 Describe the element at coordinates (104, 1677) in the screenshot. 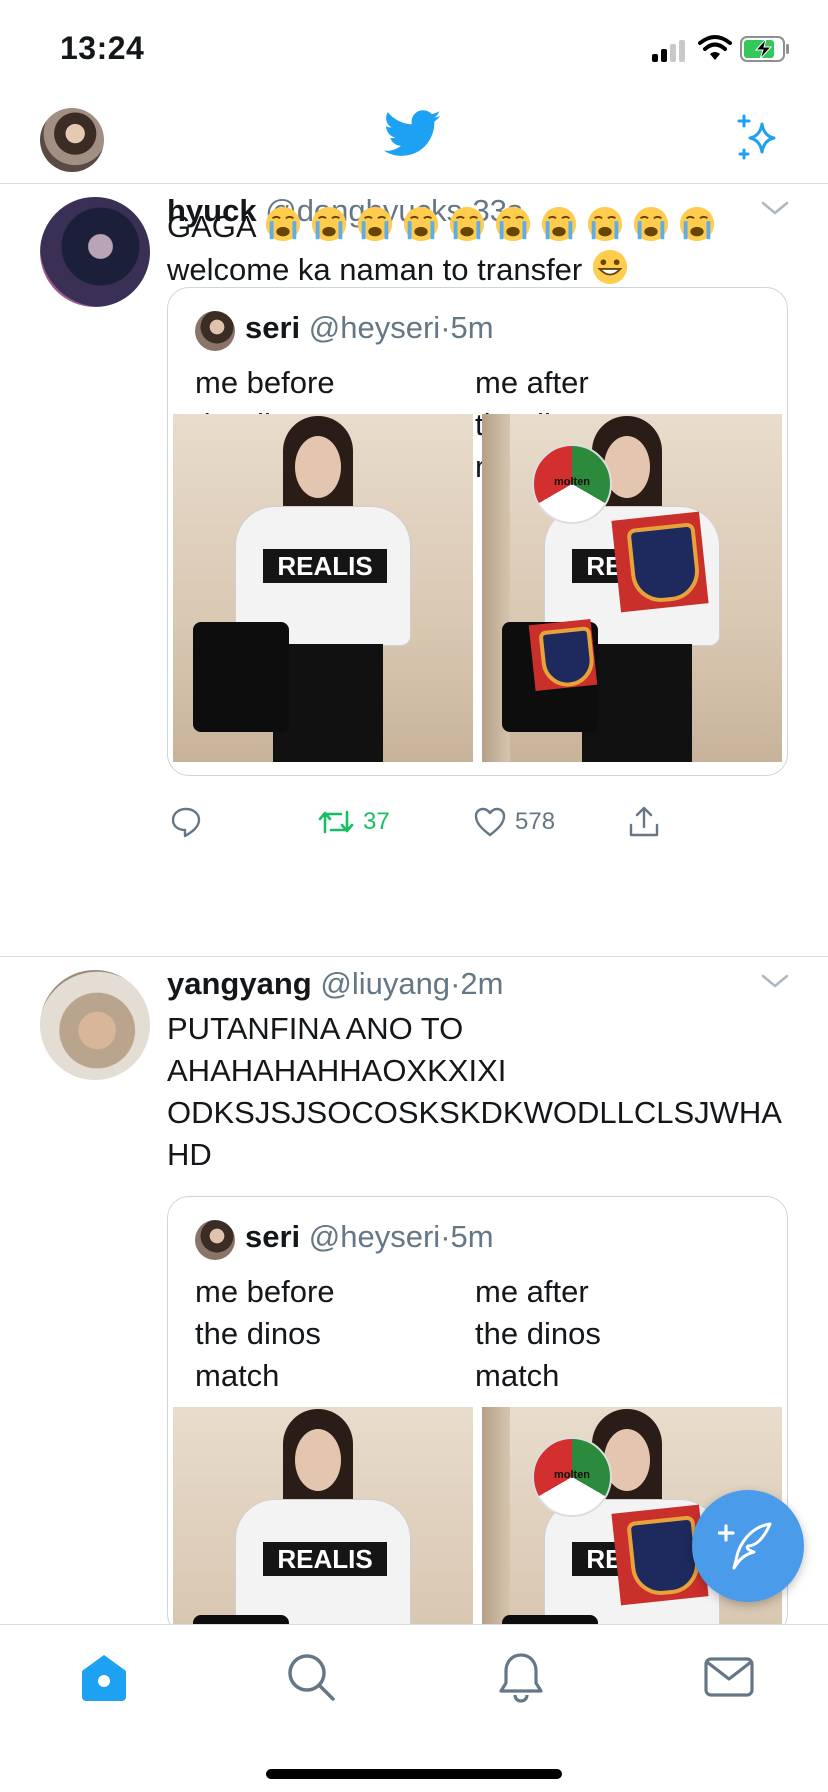

I see `home-icon` at that location.